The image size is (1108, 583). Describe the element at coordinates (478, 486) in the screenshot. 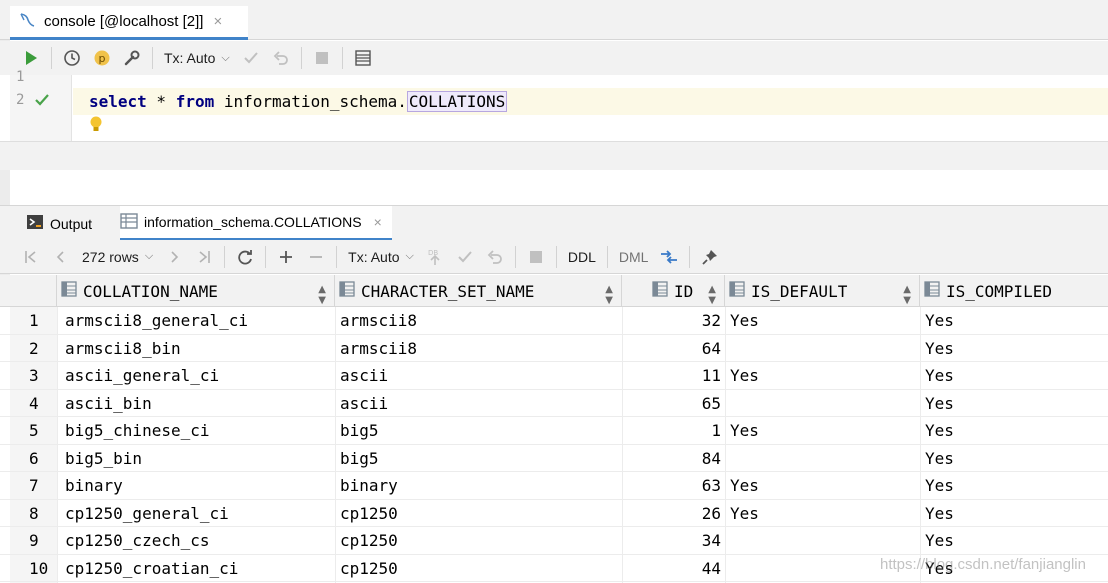

I see `character-set-name-cell: binary` at that location.